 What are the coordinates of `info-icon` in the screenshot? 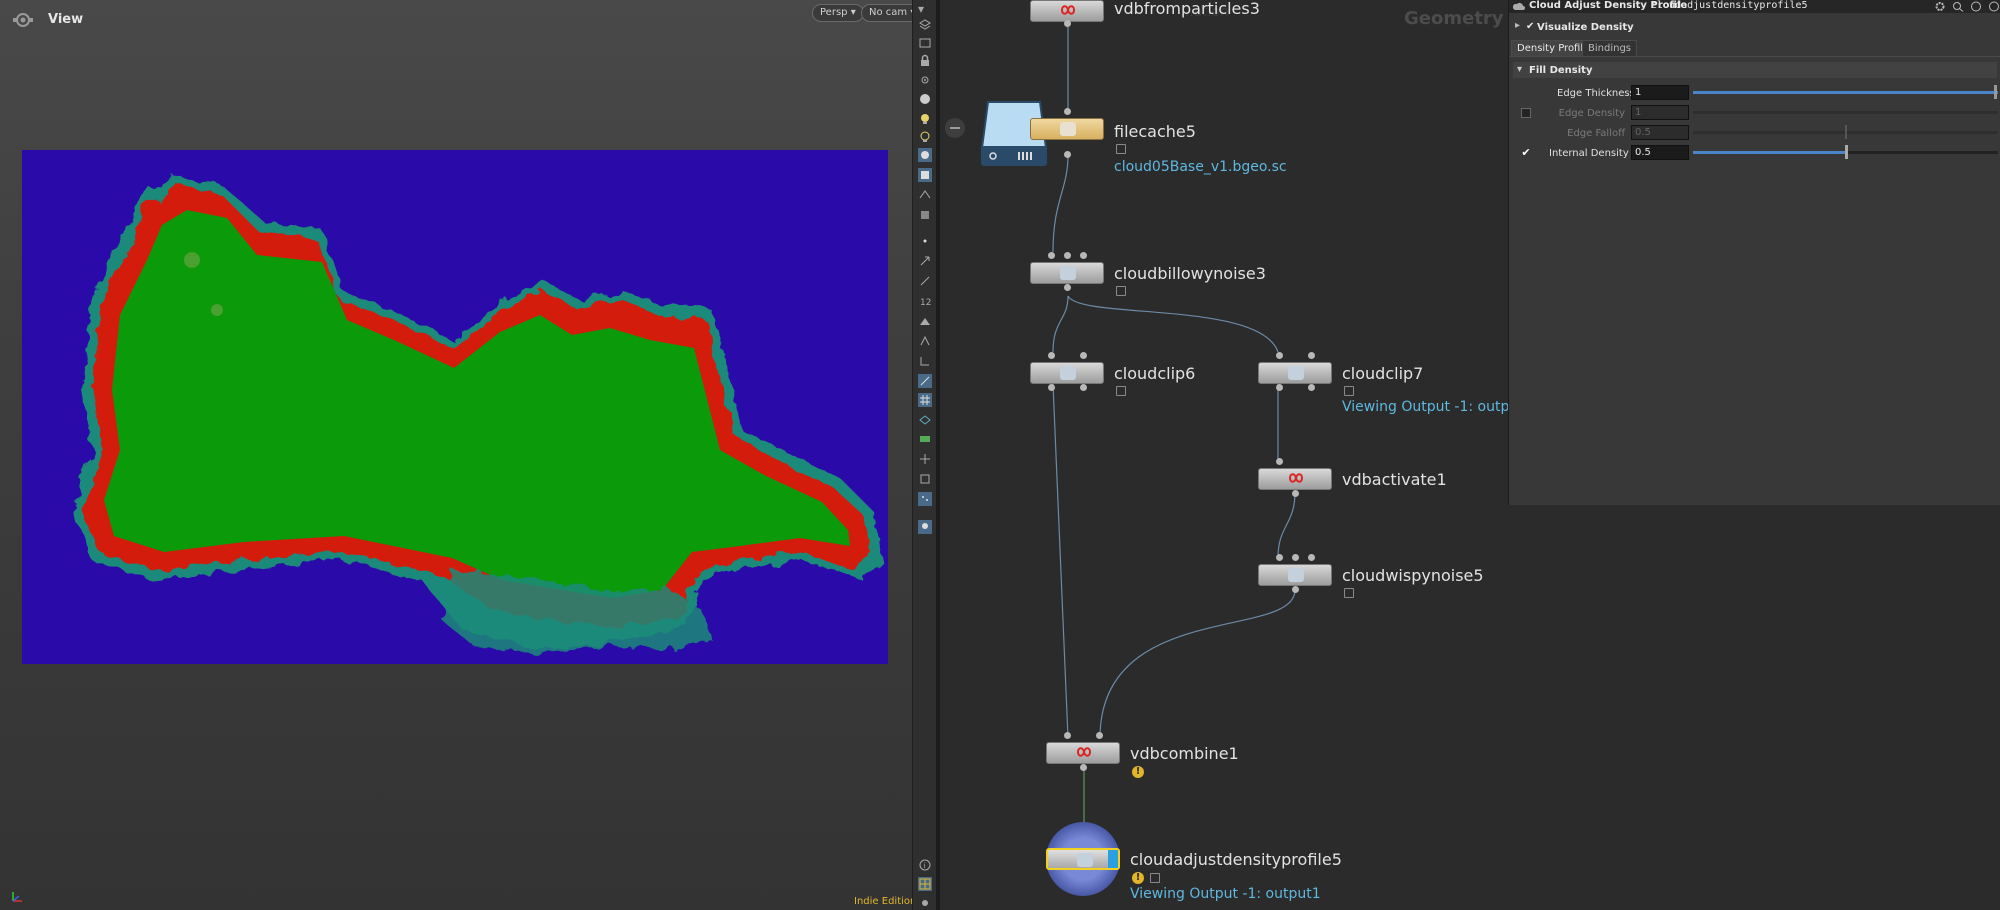 It's located at (1994, 6).